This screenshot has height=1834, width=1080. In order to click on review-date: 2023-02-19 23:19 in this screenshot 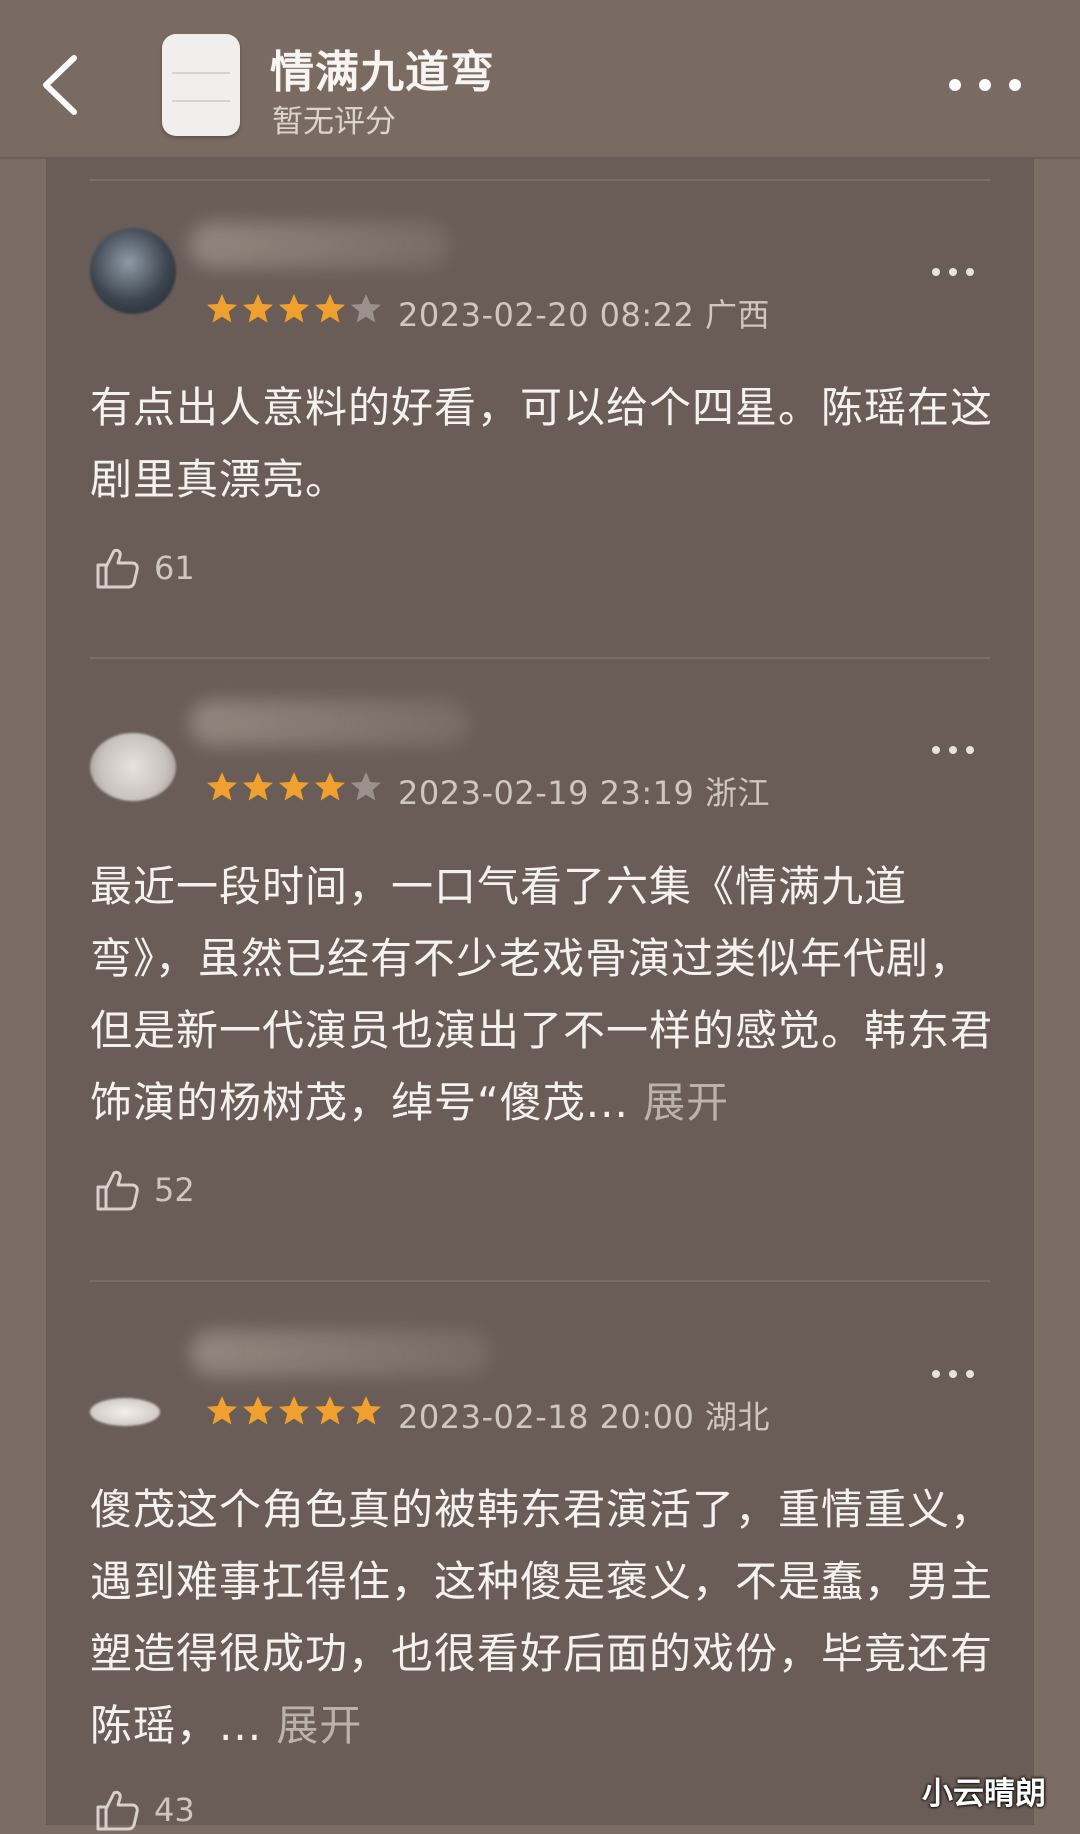, I will do `click(546, 793)`.